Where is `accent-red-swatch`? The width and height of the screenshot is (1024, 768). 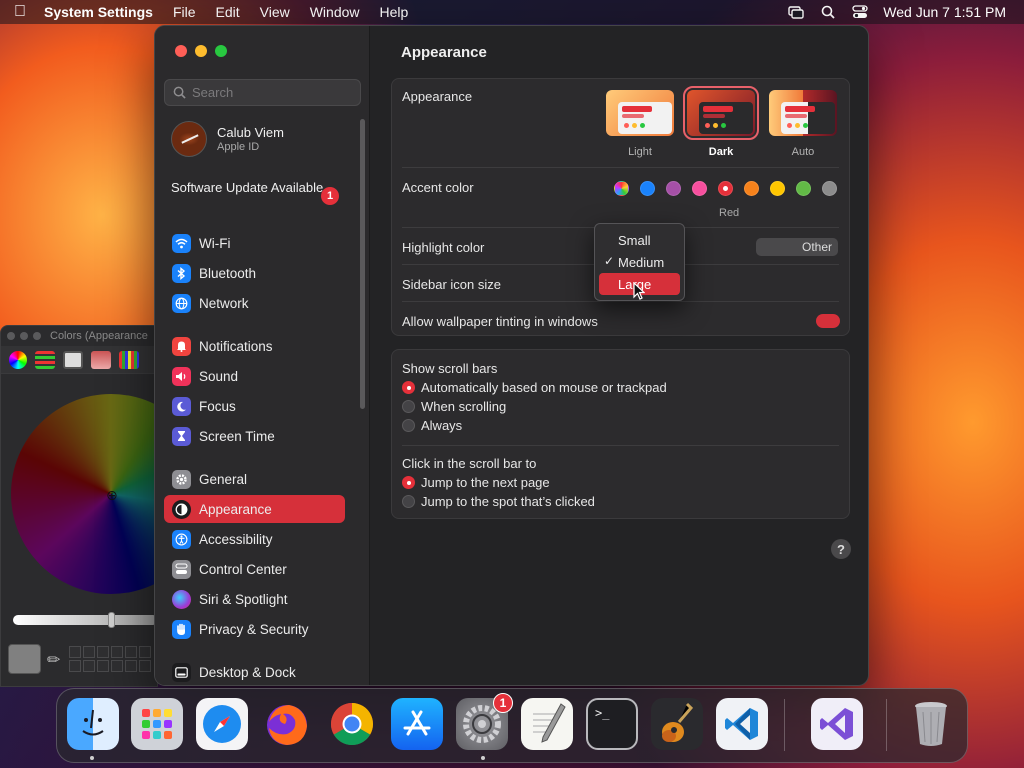 accent-red-swatch is located at coordinates (725, 188).